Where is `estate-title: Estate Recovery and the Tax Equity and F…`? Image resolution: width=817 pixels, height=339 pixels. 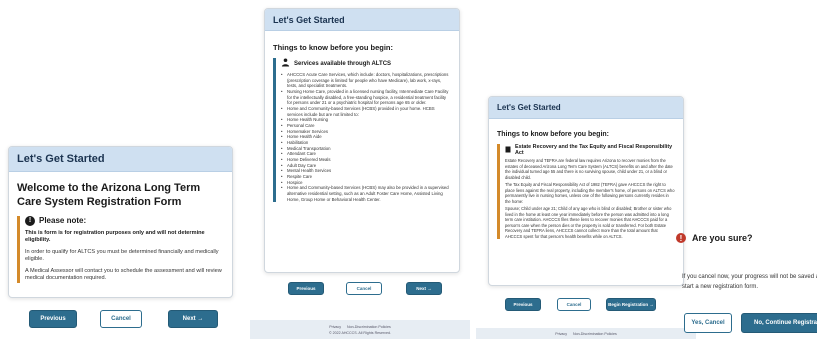 estate-title: Estate Recovery and the Tax Equity and F… is located at coordinates (590, 150).